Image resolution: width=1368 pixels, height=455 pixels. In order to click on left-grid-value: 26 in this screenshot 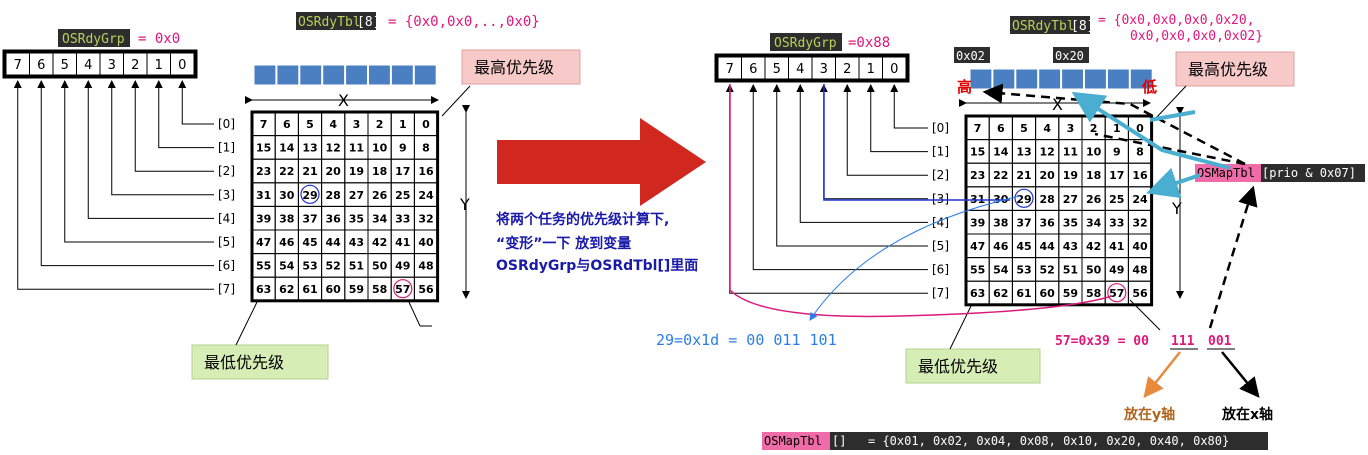, I will do `click(380, 195)`.